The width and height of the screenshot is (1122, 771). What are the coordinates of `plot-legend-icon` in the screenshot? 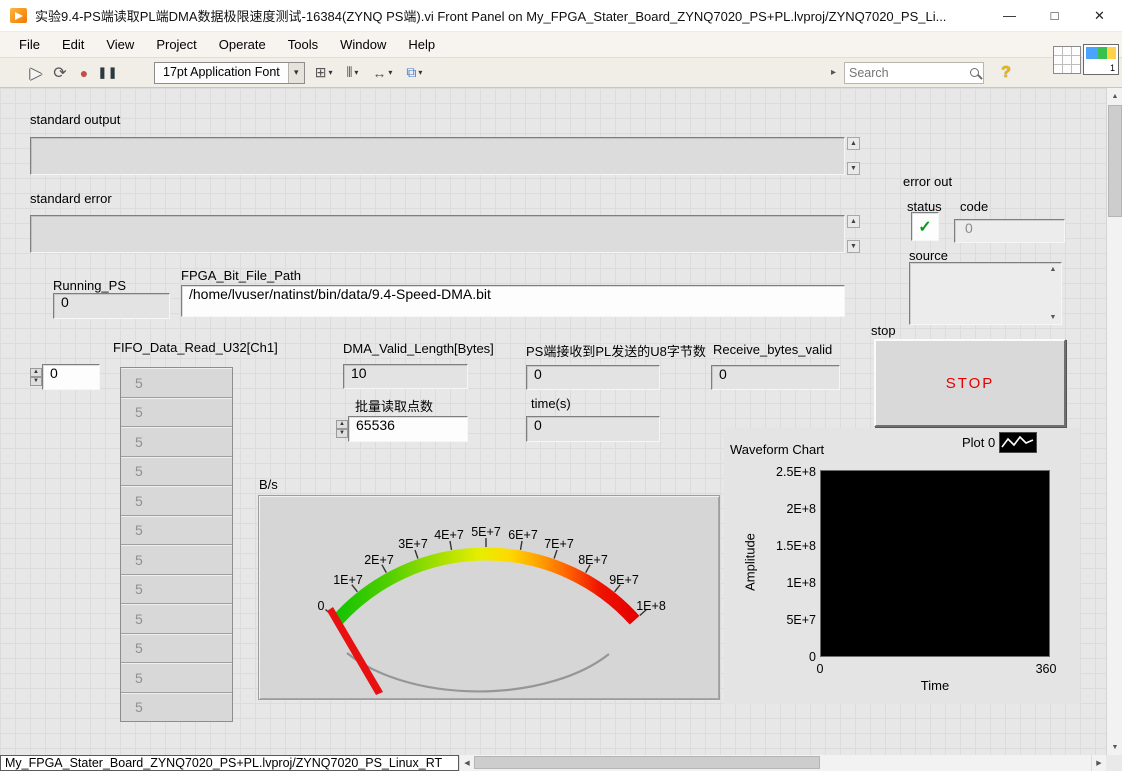 It's located at (1018, 442).